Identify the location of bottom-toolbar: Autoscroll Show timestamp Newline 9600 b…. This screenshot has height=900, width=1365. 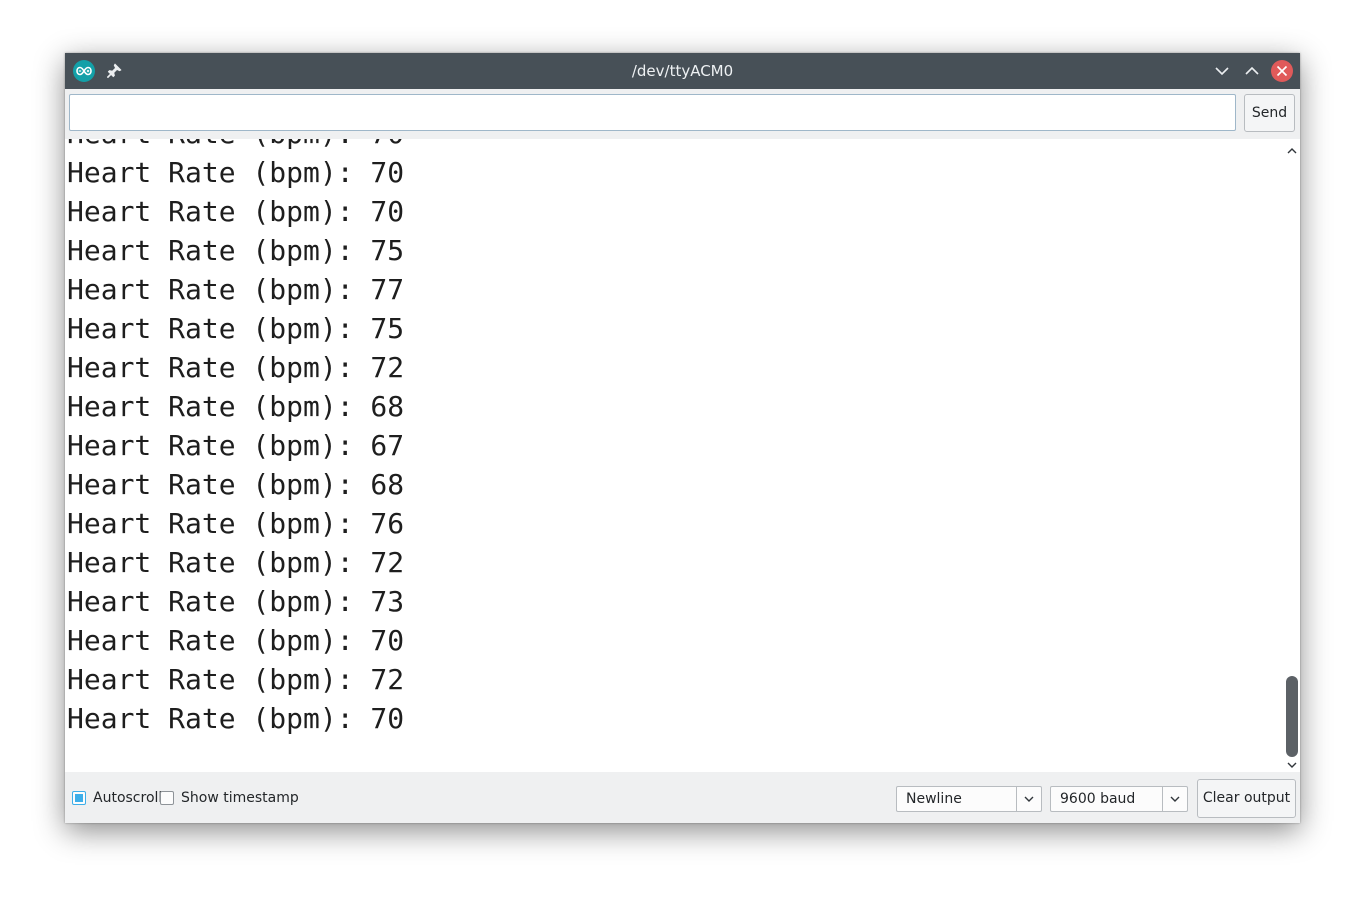
(682, 797).